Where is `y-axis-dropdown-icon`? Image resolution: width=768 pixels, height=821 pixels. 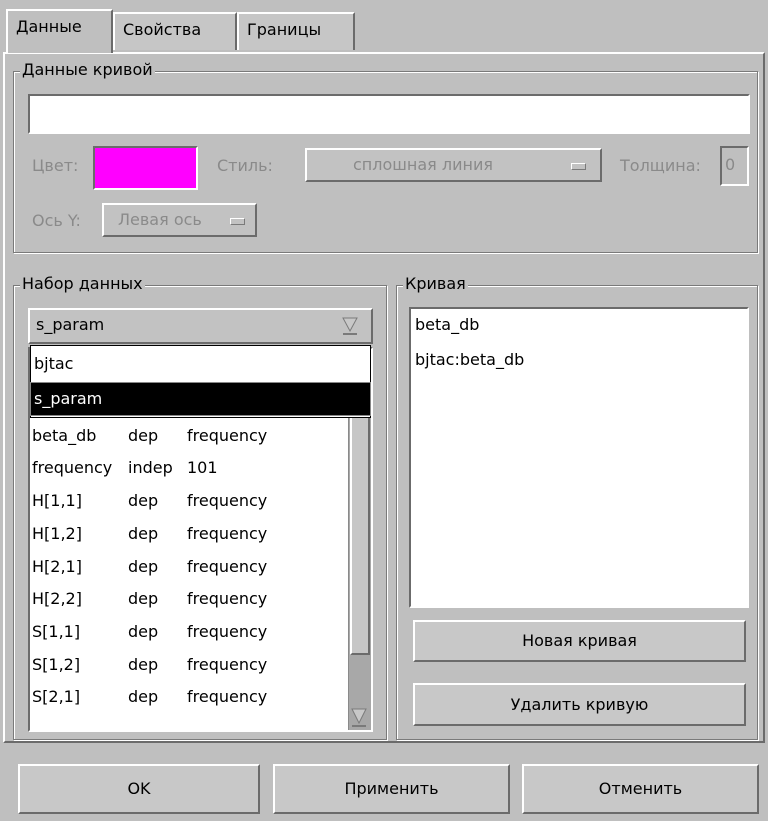
y-axis-dropdown-icon is located at coordinates (237, 221).